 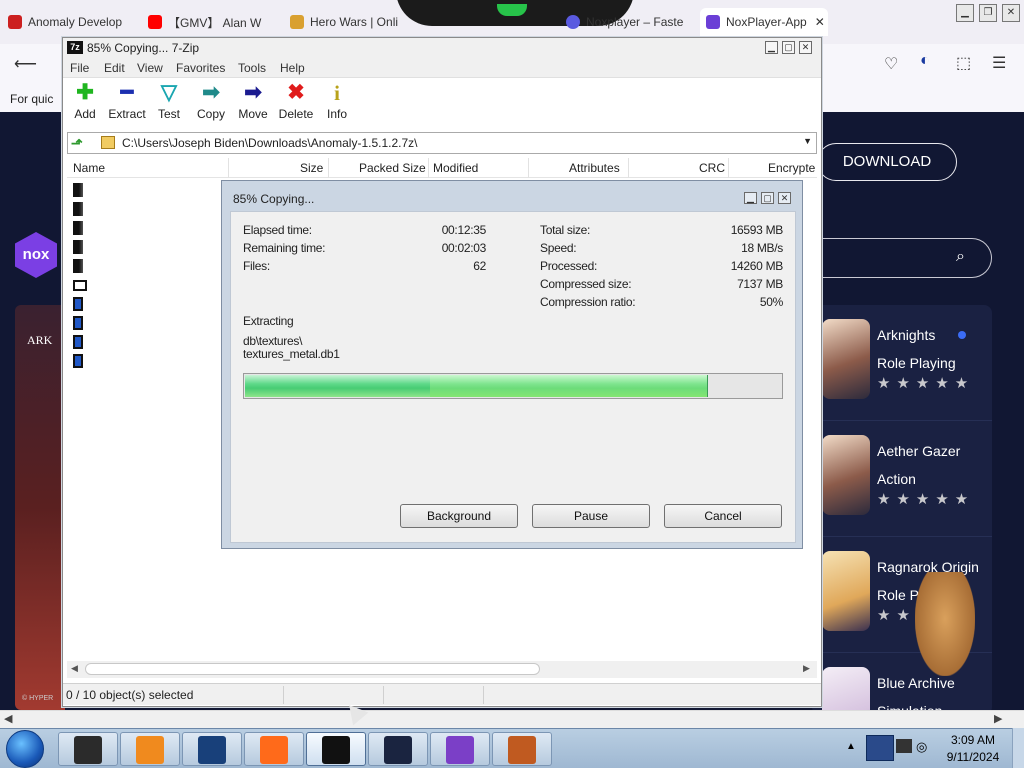 I want to click on window-titlebar: 7z 85% Copying... 7-Zip ▁ ▢ ✕, so click(x=442, y=48).